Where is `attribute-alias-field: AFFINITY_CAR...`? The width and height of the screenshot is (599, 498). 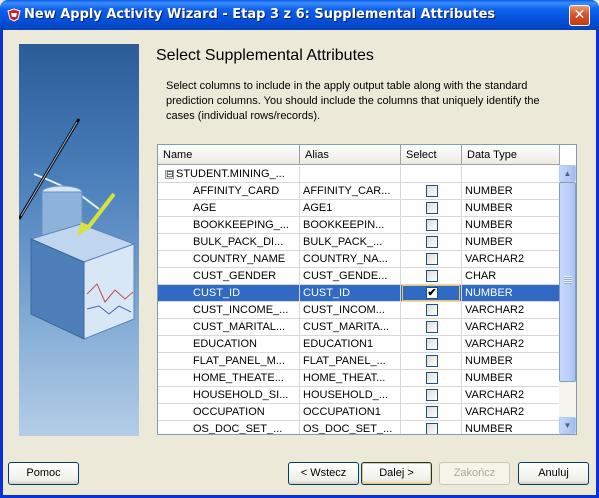
attribute-alias-field: AFFINITY_CAR... is located at coordinates (350, 191).